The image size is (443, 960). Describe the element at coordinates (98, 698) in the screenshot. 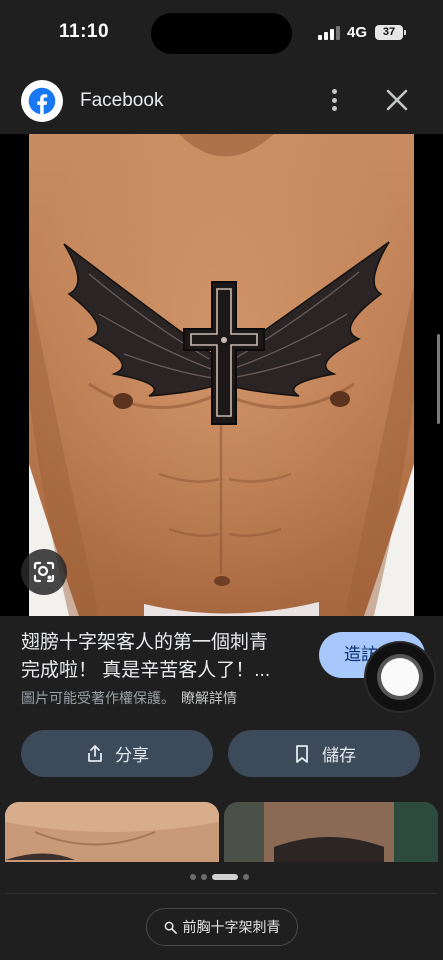

I see `copyright-text: 圖片可能受著作權保護。` at that location.